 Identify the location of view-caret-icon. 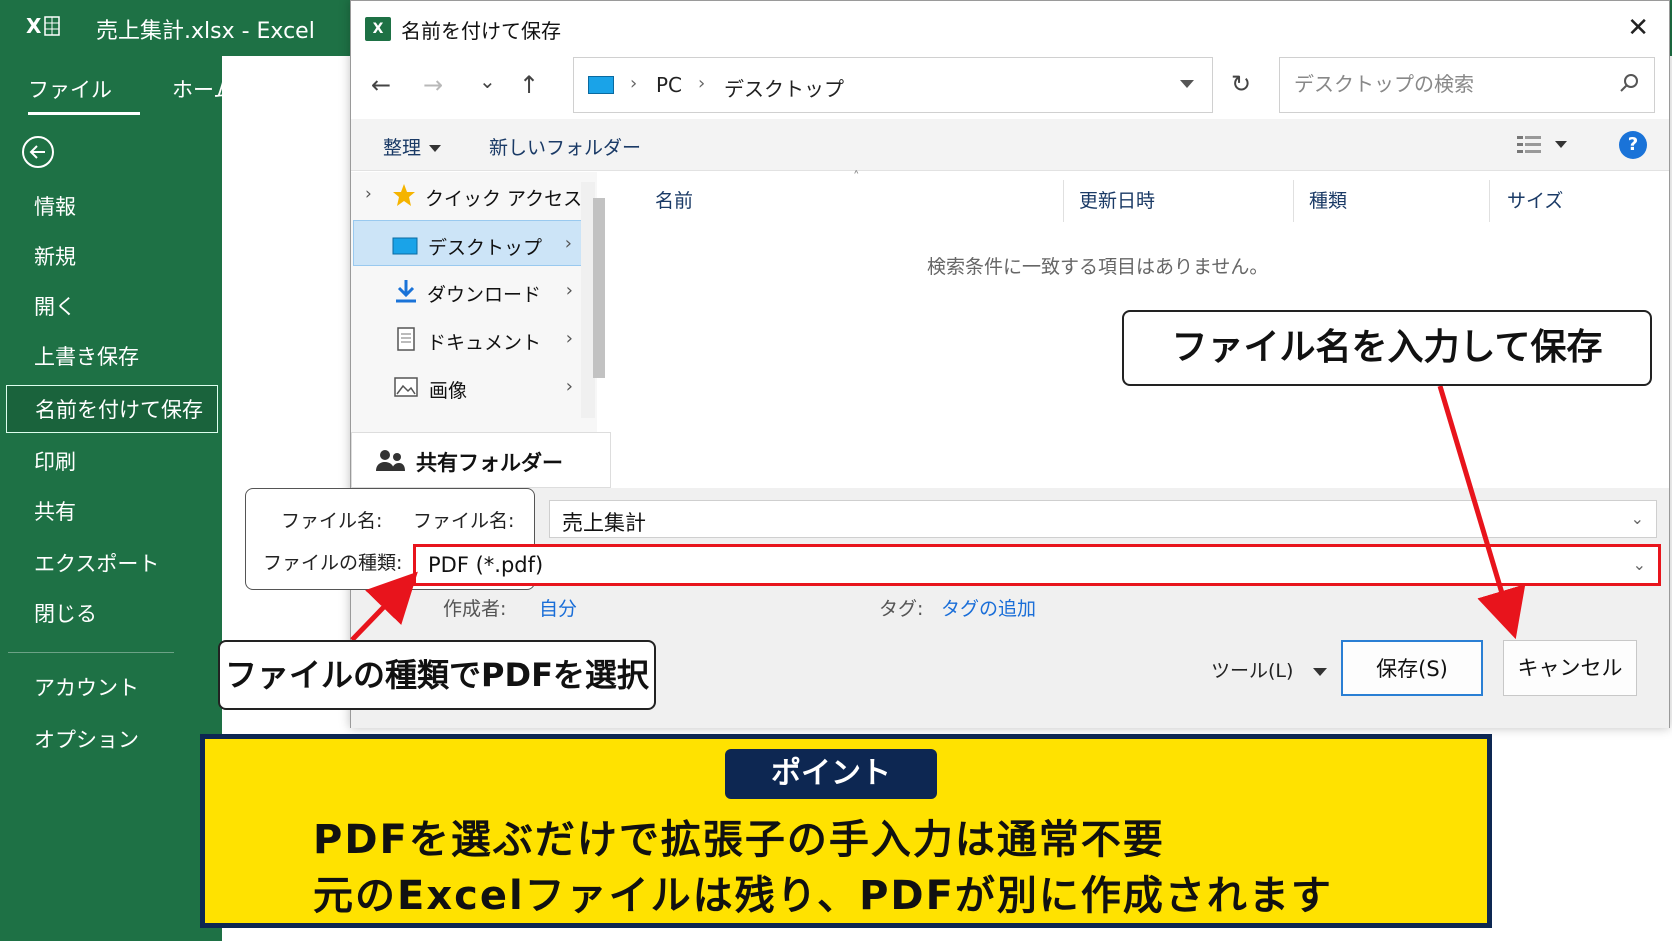
(1561, 144).